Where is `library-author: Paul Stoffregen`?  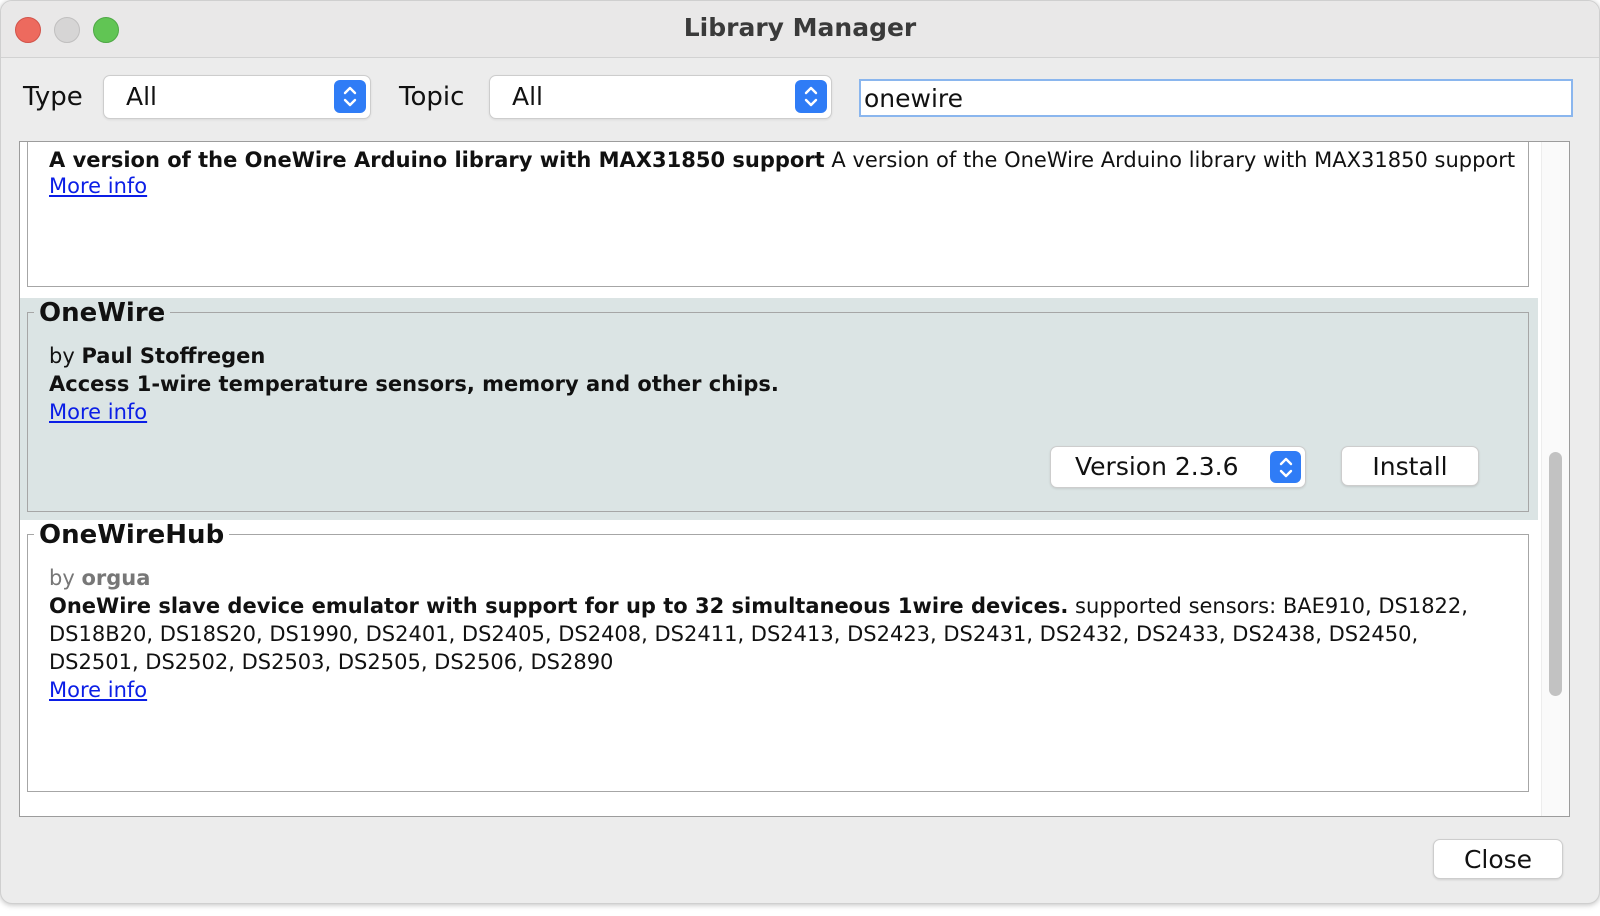
library-author: Paul Stoffregen is located at coordinates (173, 356).